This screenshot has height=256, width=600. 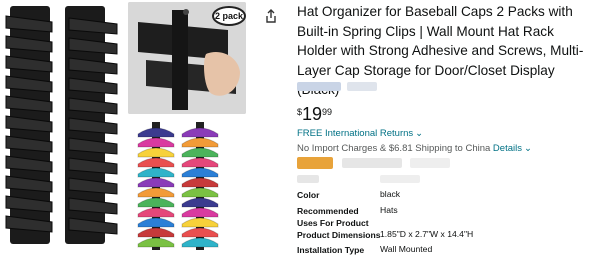 What do you see at coordinates (427, 234) in the screenshot?
I see `spec-value: 1.85"D x 2.7"W x 14.4"H` at bounding box center [427, 234].